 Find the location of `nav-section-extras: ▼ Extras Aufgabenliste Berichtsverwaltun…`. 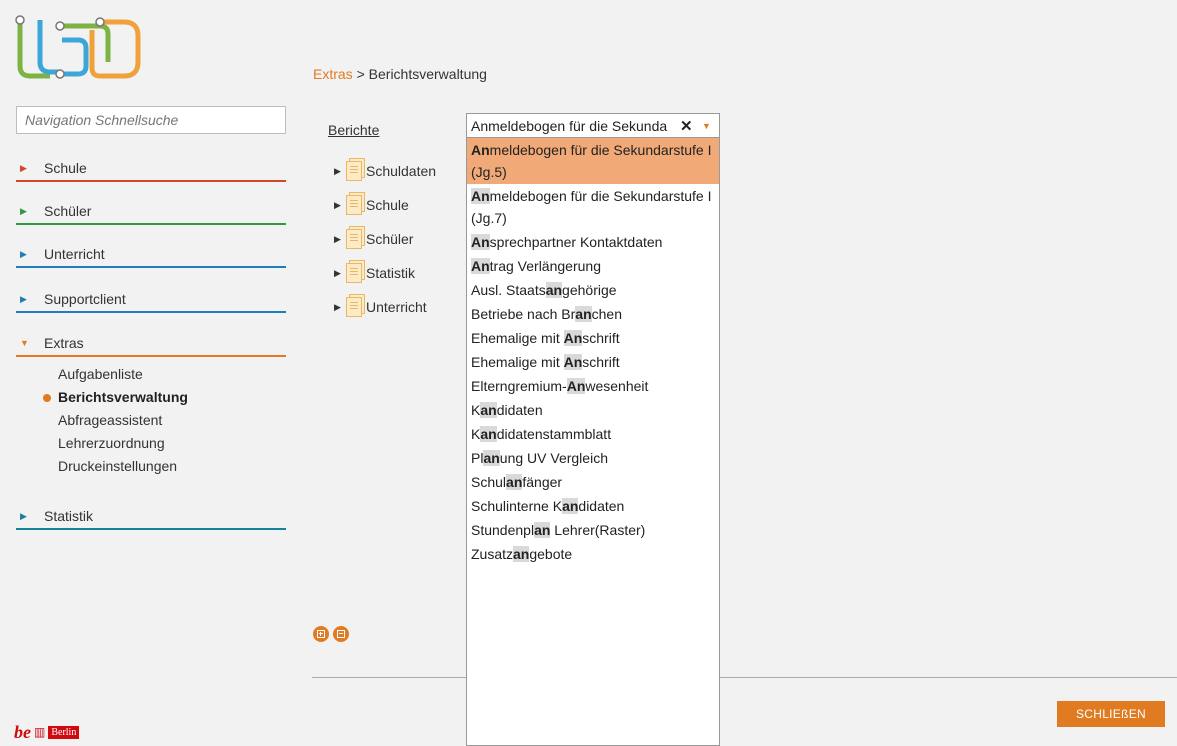

nav-section-extras: ▼ Extras Aufgabenliste Berichtsverwaltun… is located at coordinates (151, 404).